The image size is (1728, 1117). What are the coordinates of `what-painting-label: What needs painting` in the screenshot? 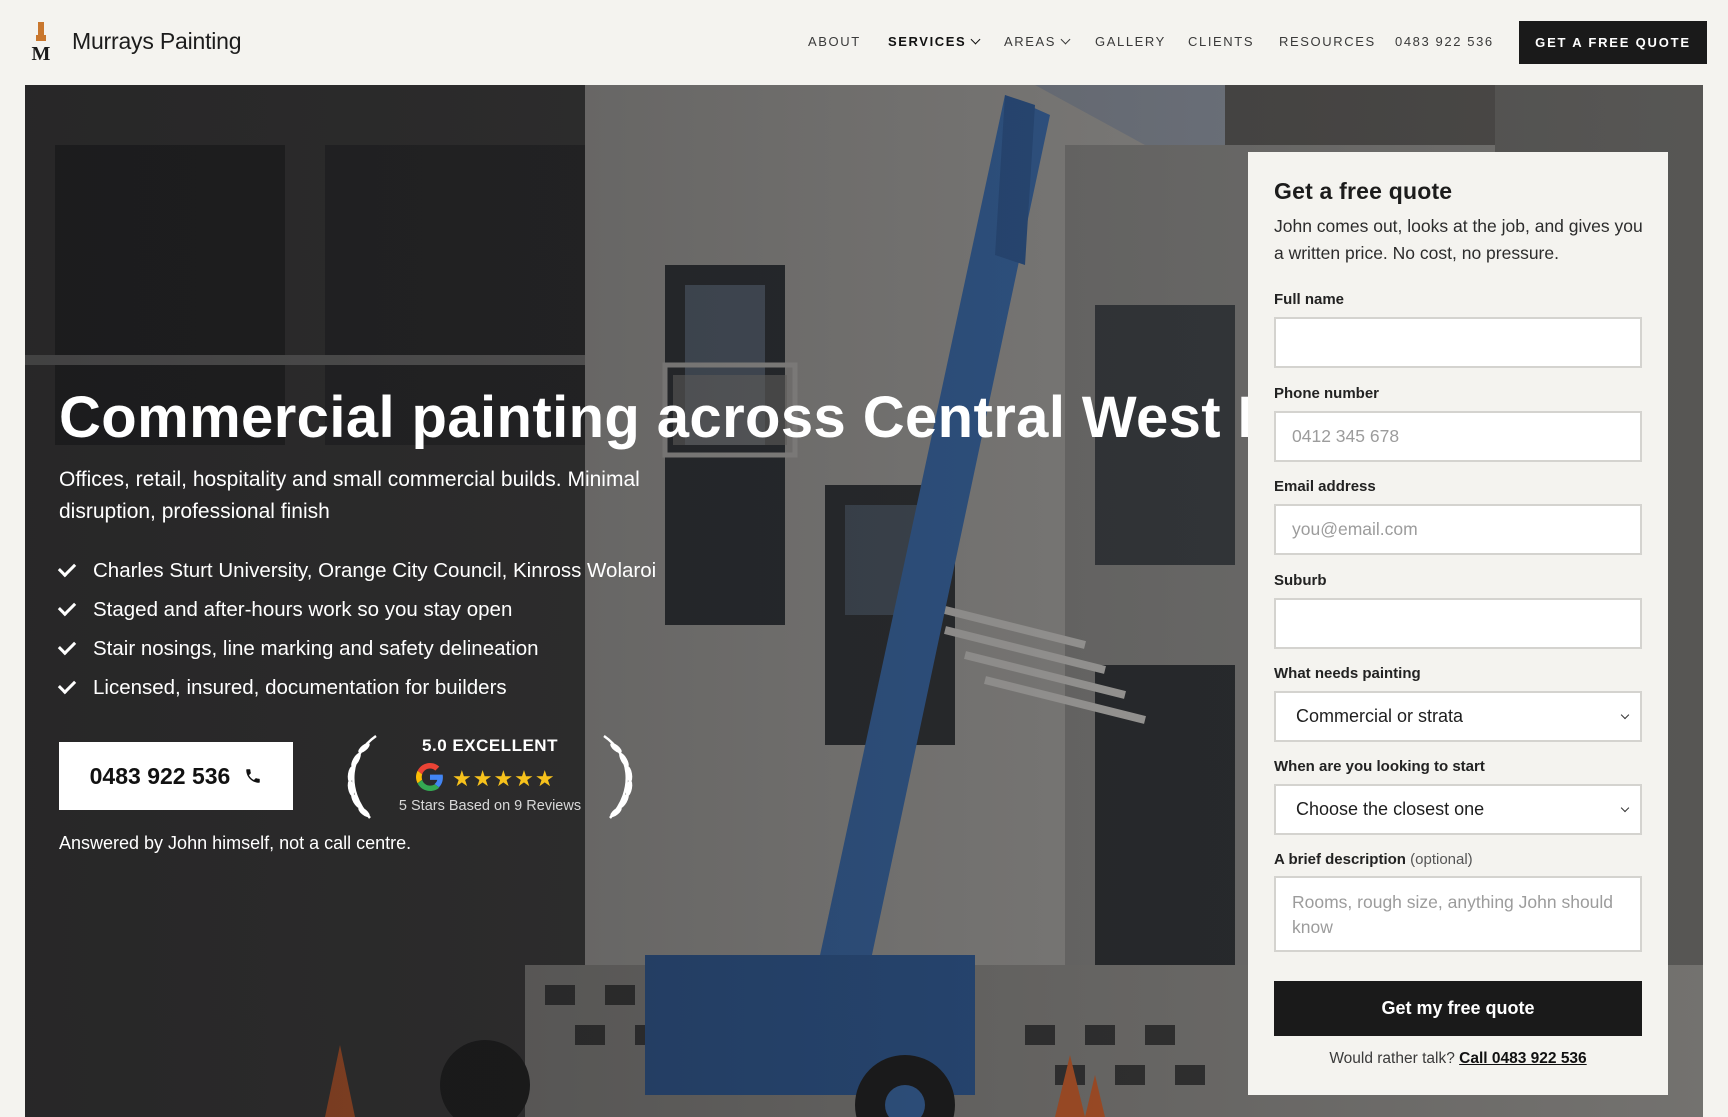 It's located at (1347, 673).